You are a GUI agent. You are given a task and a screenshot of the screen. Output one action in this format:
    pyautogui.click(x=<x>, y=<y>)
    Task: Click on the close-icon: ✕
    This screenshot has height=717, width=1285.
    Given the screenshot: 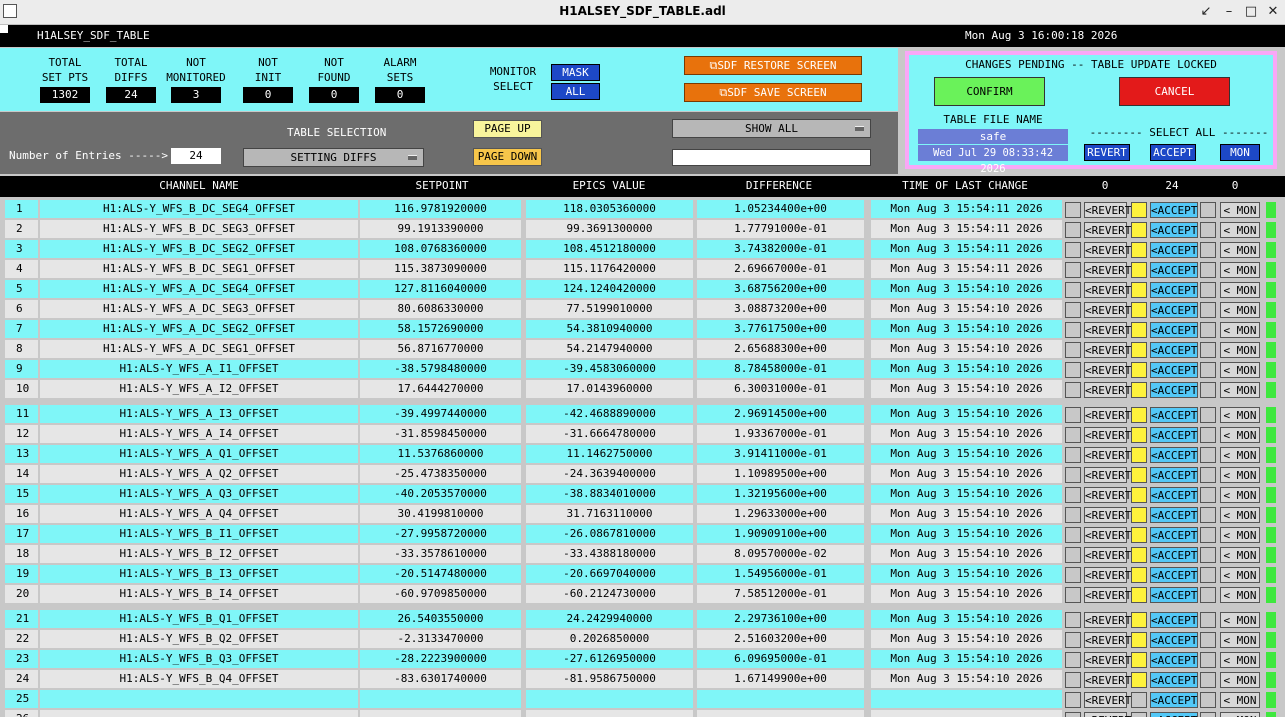 What is the action you would take?
    pyautogui.click(x=1273, y=12)
    